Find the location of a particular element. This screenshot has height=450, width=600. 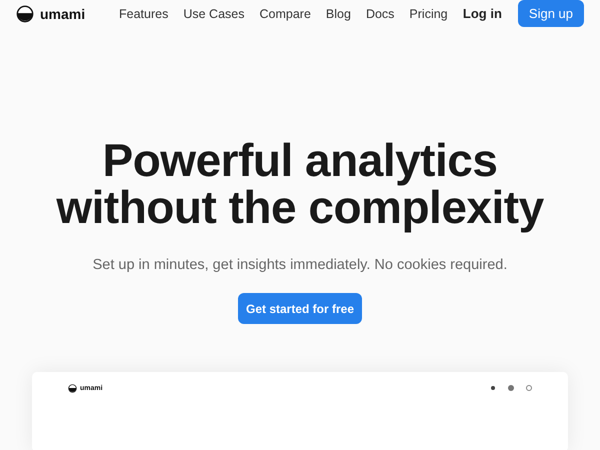

nav-link: Compare is located at coordinates (285, 13).